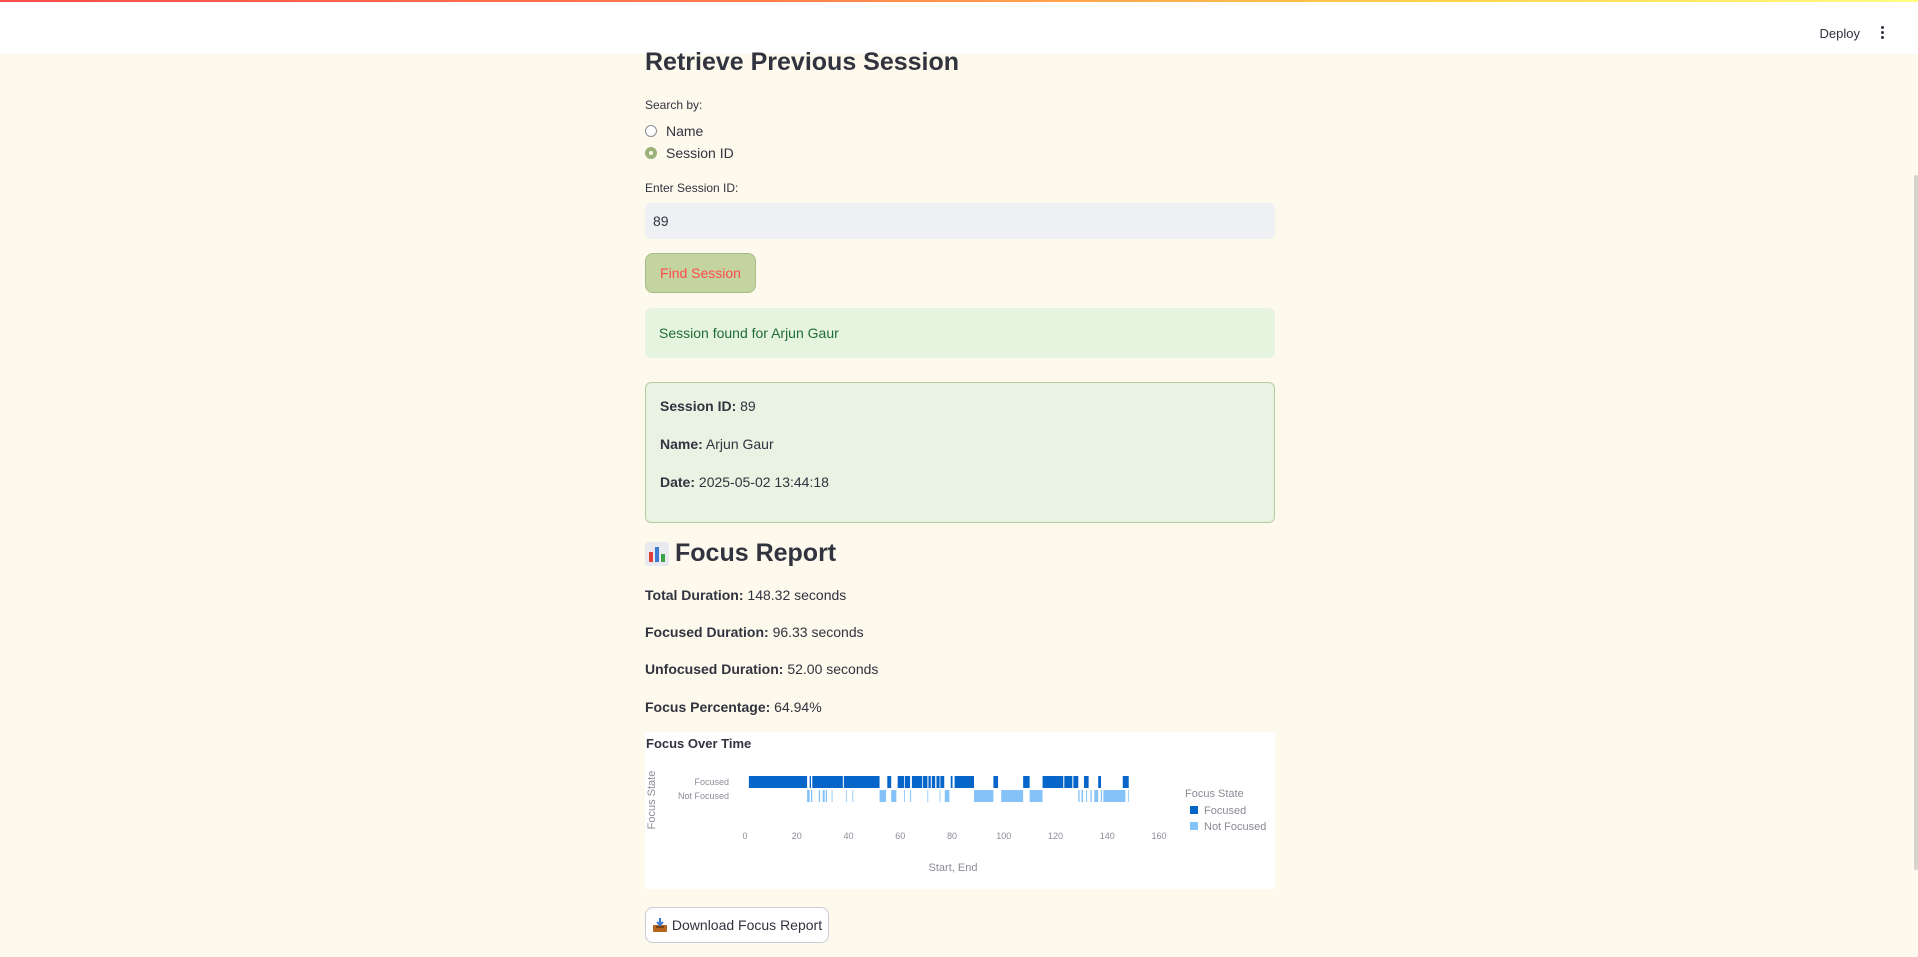 This screenshot has width=1918, height=957. I want to click on page-title: Retrieve Previous Session, so click(802, 62).